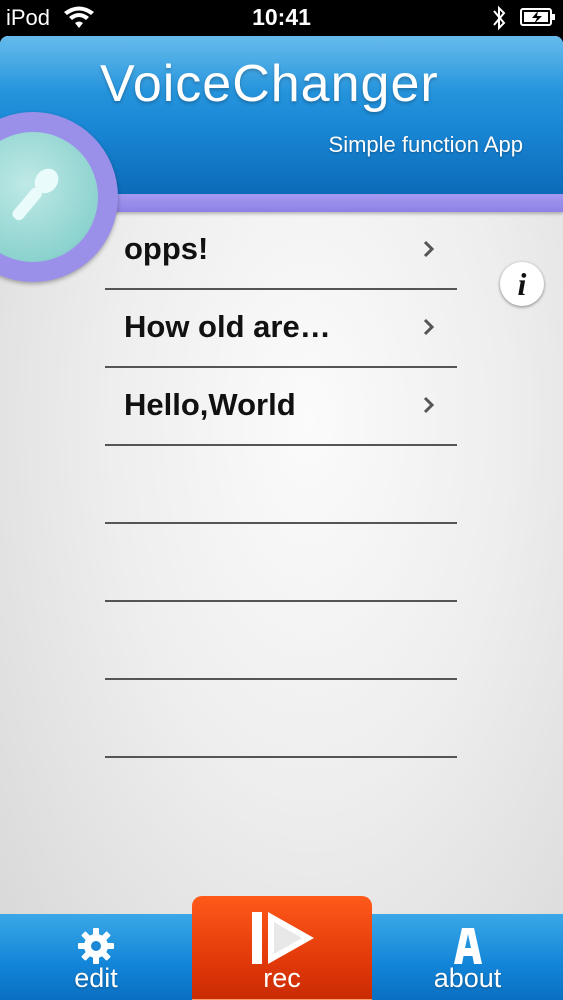  What do you see at coordinates (425, 144) in the screenshot?
I see `app-subtitle: Simple function App` at bounding box center [425, 144].